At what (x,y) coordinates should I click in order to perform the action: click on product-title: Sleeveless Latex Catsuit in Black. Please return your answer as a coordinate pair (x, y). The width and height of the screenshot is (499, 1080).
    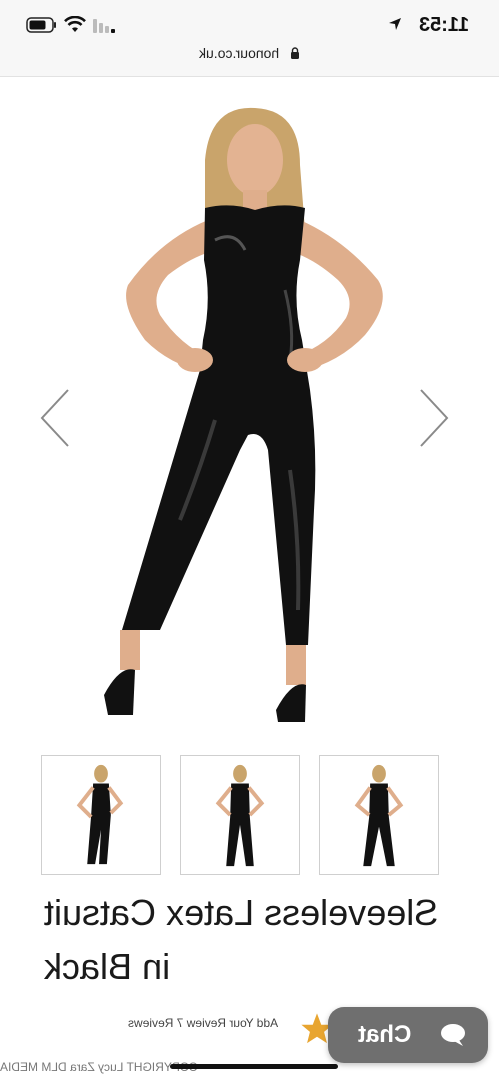
    Looking at the image, I should click on (249, 941).